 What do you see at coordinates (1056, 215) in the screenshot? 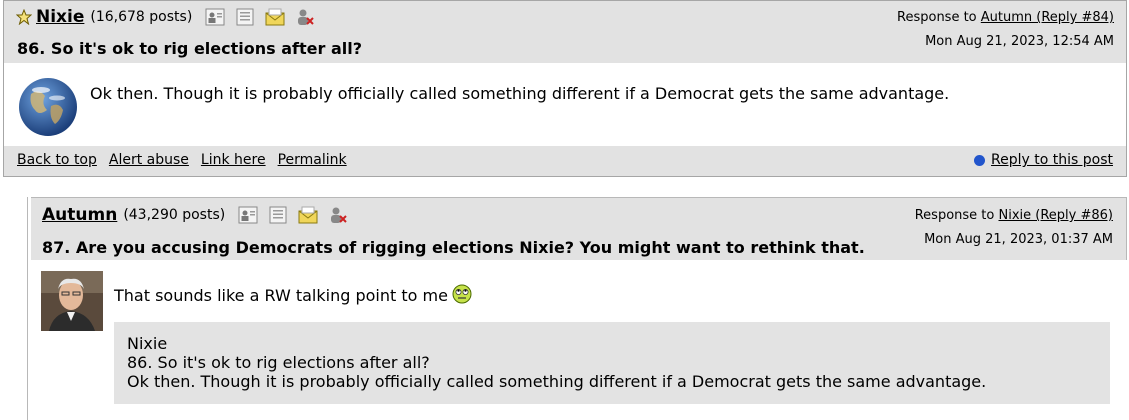
I see `response-link: Nixie (Reply #86)` at bounding box center [1056, 215].